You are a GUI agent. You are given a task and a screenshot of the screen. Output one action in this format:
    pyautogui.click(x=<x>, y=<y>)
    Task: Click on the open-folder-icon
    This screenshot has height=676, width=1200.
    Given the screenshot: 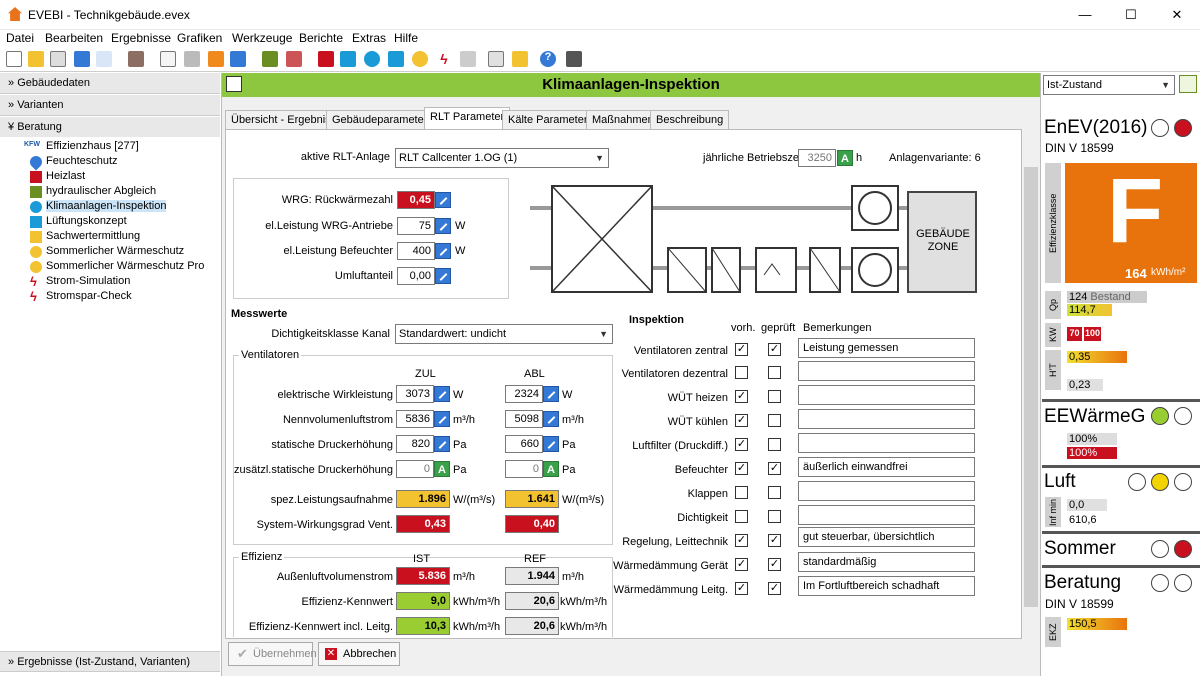 What is the action you would take?
    pyautogui.click(x=36, y=59)
    